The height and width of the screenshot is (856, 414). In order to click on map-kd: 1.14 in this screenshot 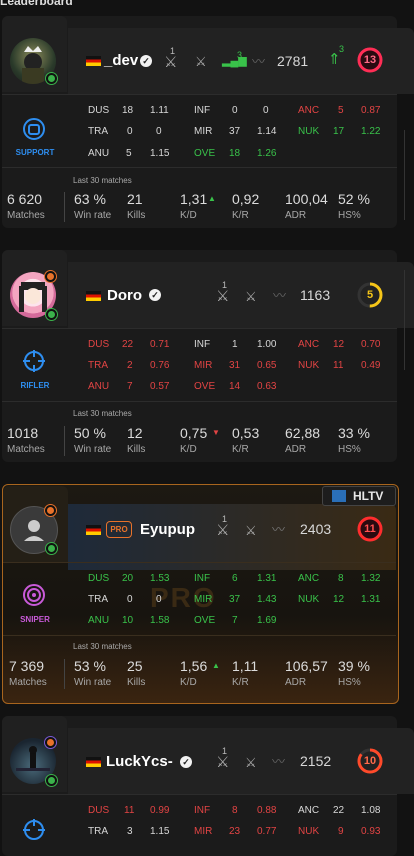, I will do `click(267, 131)`.